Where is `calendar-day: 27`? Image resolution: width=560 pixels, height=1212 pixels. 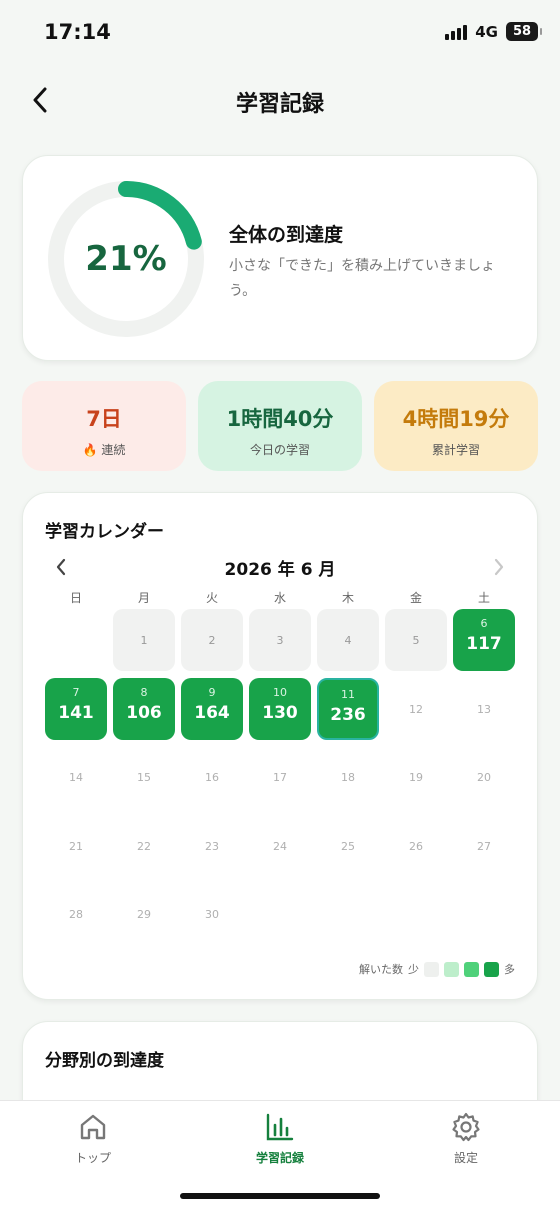 calendar-day: 27 is located at coordinates (484, 846).